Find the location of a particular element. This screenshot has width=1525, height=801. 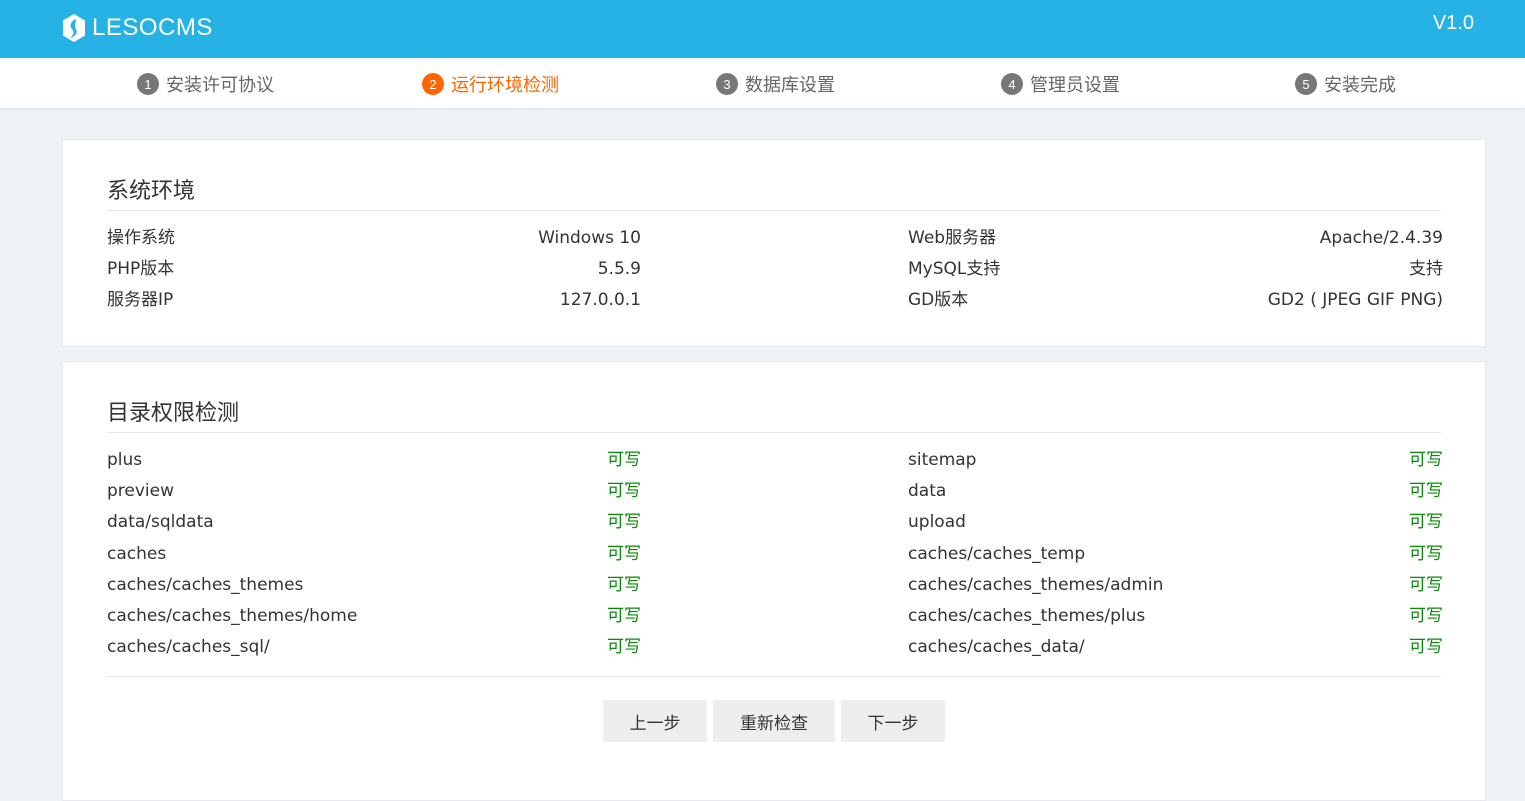

dir-row: caches/caches_themes/admin 可写 is located at coordinates (1175, 585).